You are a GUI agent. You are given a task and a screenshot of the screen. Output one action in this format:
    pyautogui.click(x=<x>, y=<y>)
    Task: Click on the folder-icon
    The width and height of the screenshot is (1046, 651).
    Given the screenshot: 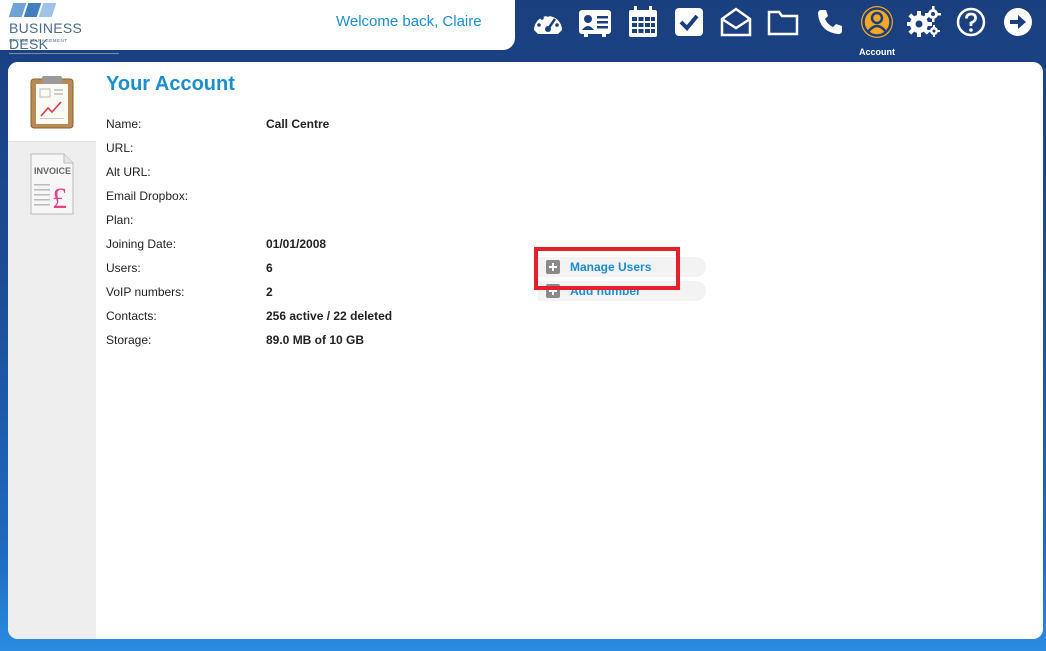 What is the action you would take?
    pyautogui.click(x=783, y=22)
    